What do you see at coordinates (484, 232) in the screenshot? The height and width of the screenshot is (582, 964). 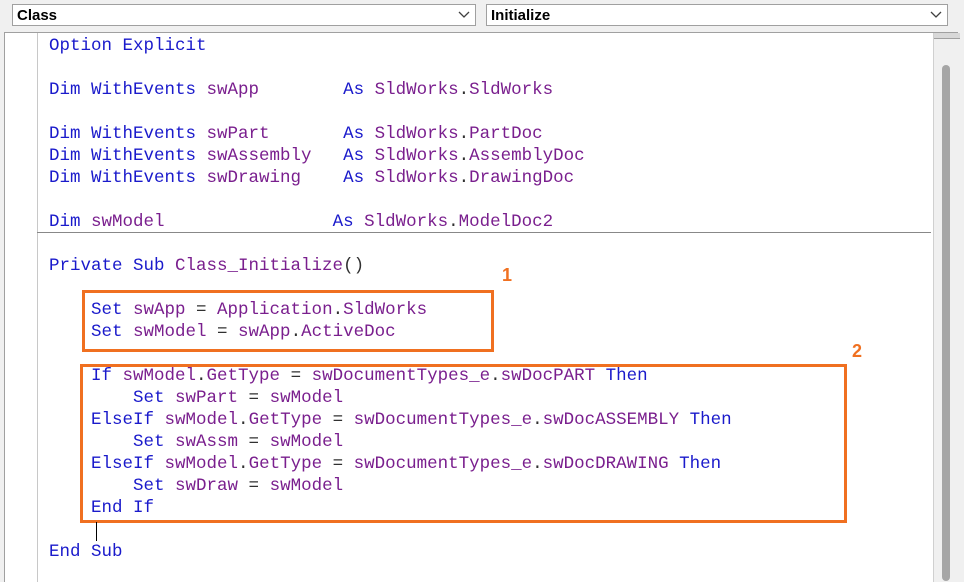 I see `procedure-separator` at bounding box center [484, 232].